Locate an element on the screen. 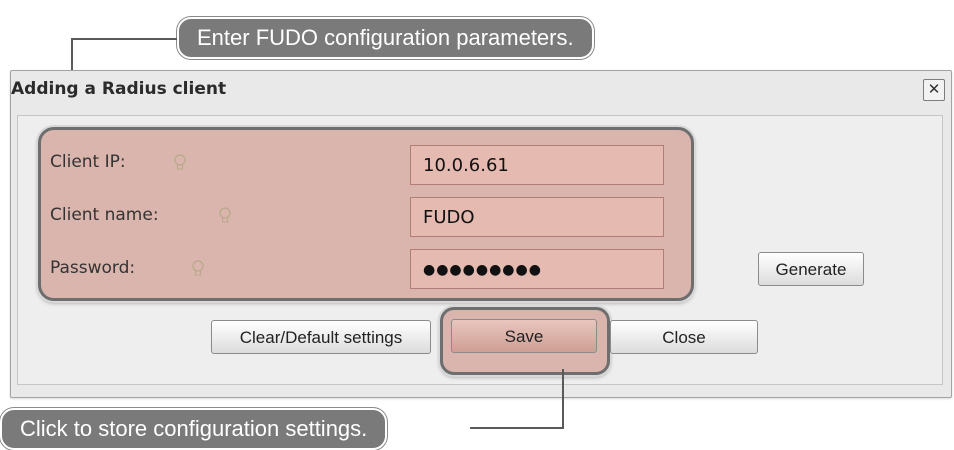 This screenshot has height=450, width=954. password-label: Password: is located at coordinates (93, 268).